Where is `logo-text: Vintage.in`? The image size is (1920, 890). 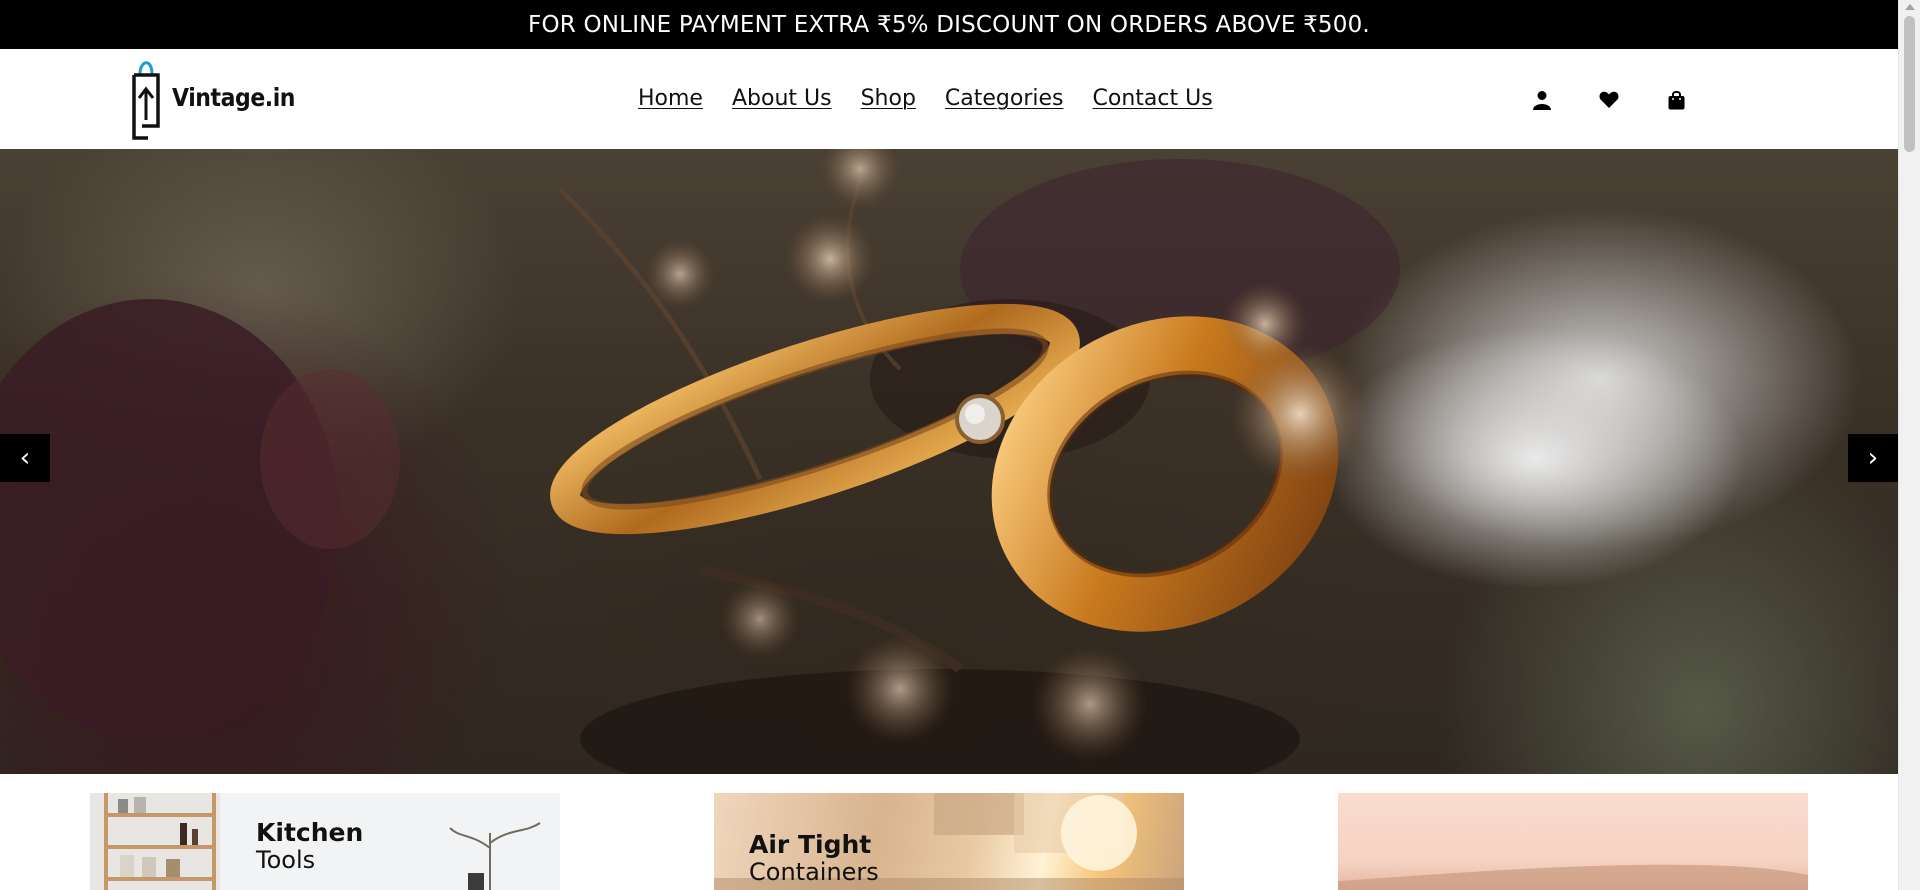 logo-text: Vintage.in is located at coordinates (234, 97).